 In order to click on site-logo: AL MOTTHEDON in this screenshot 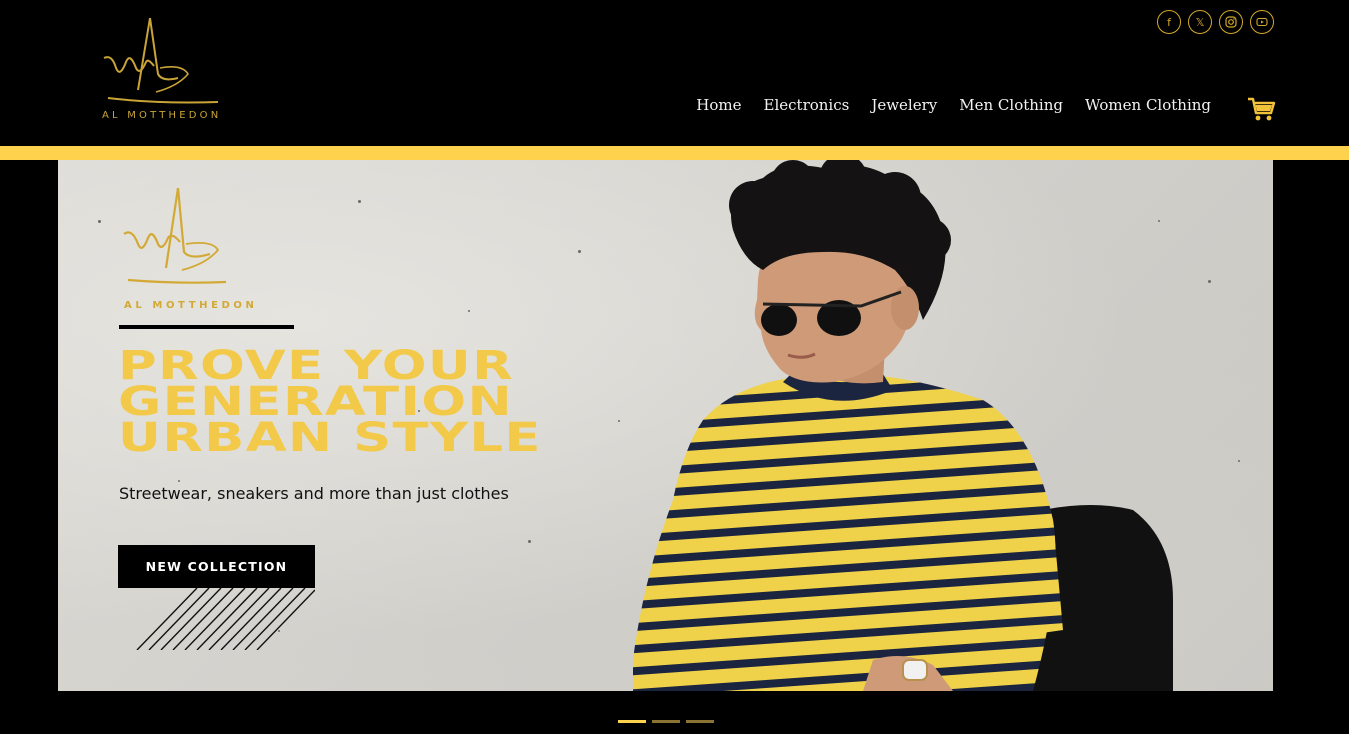, I will do `click(163, 68)`.